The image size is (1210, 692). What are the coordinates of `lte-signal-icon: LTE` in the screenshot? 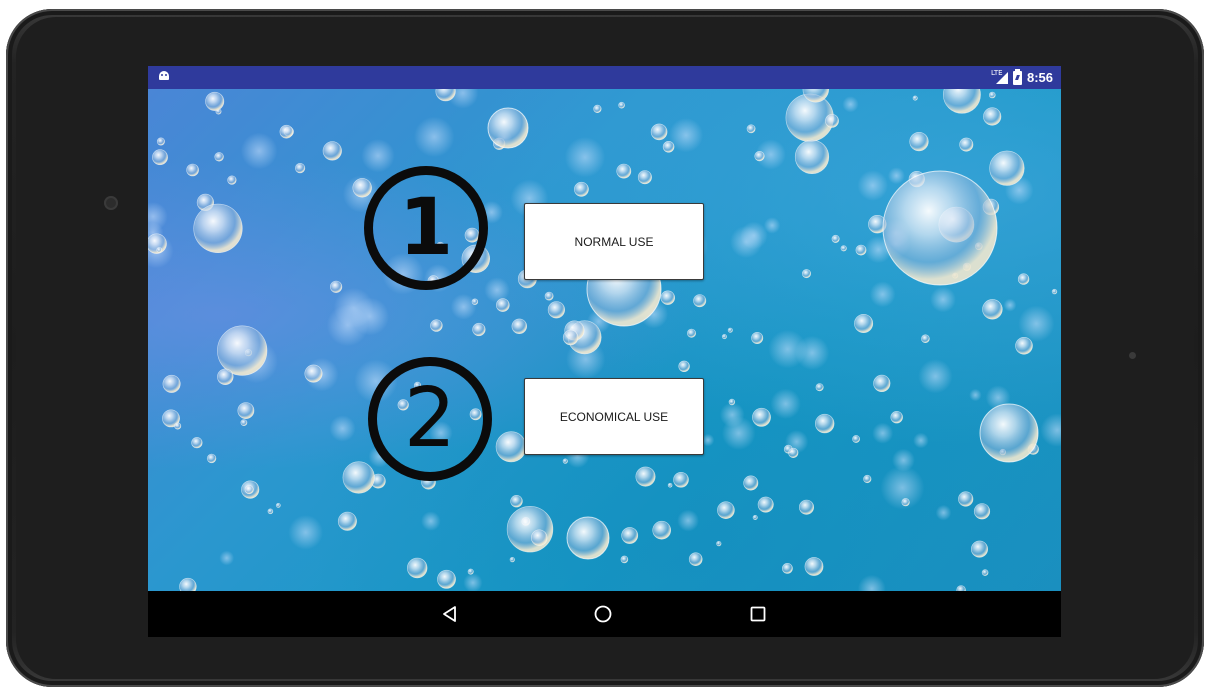 It's located at (999, 76).